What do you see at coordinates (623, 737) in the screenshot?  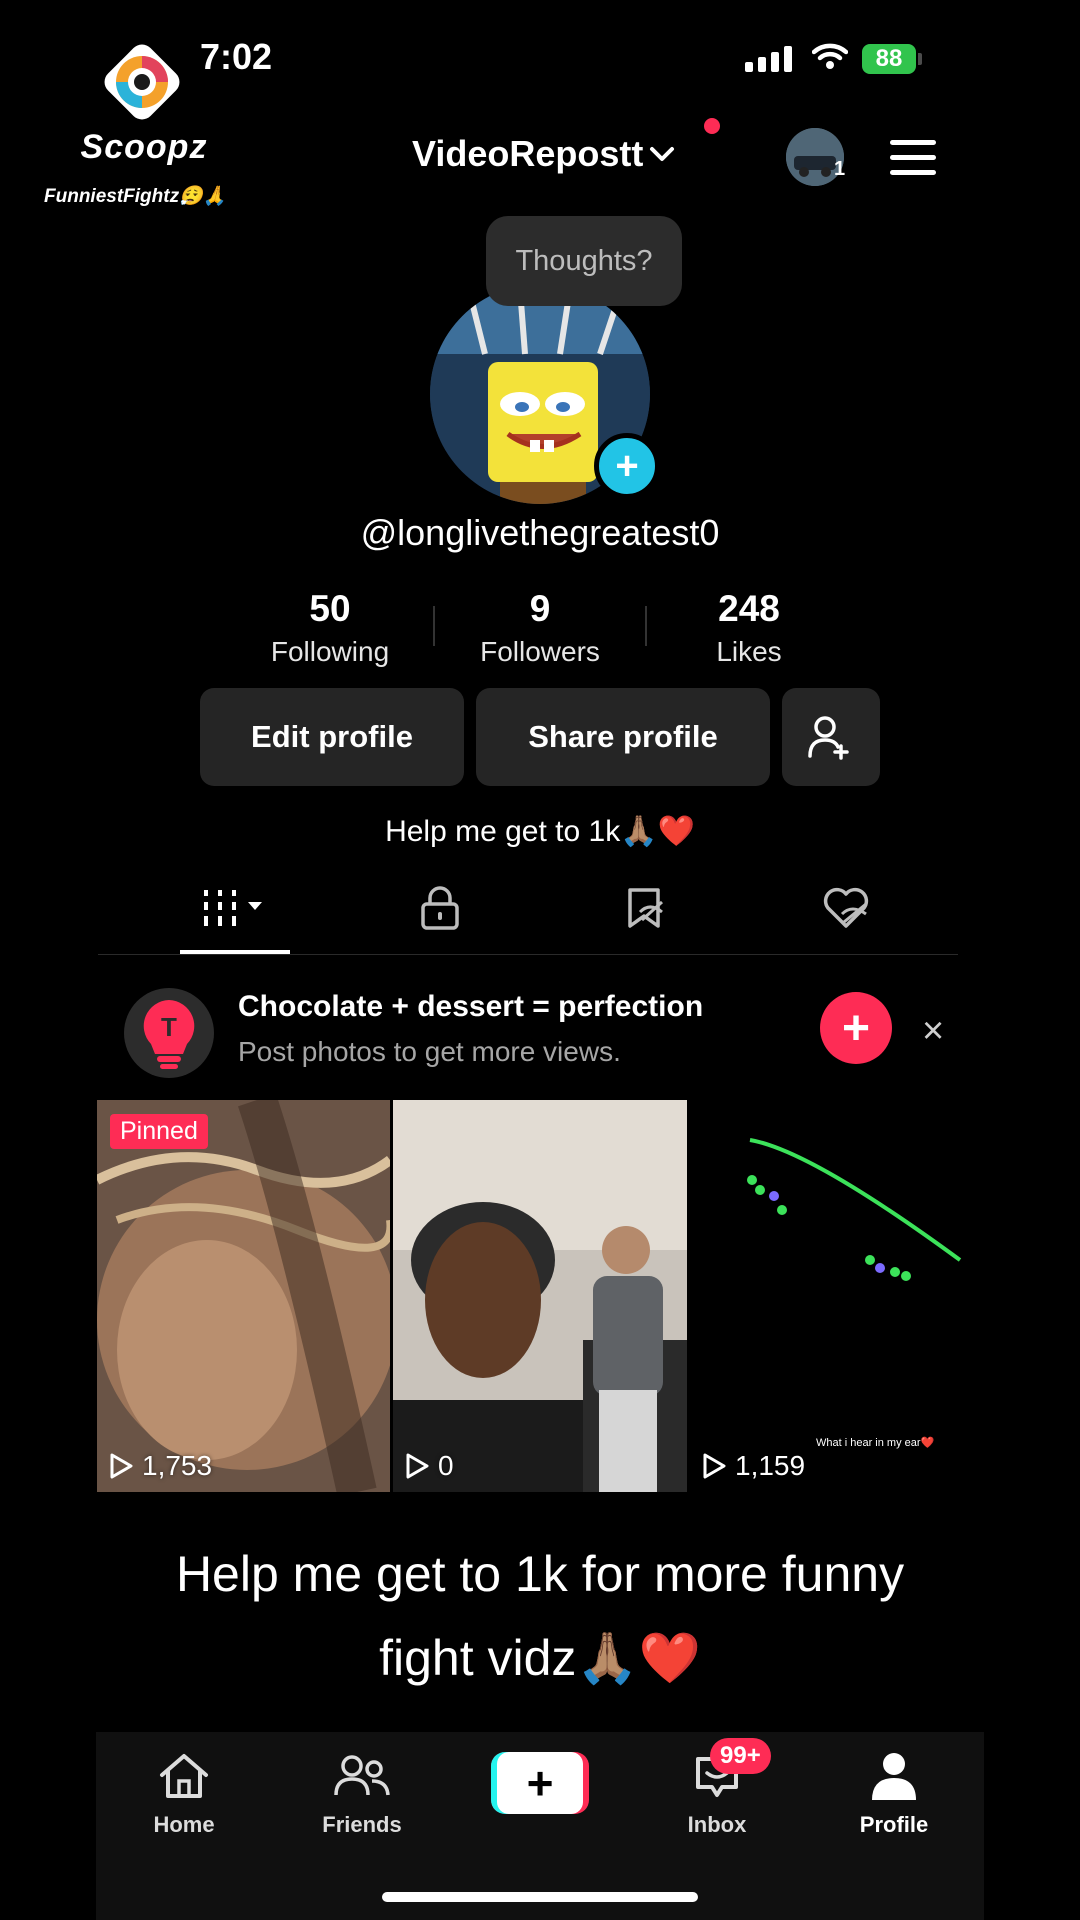 I see `share-profile-button: Share profile` at bounding box center [623, 737].